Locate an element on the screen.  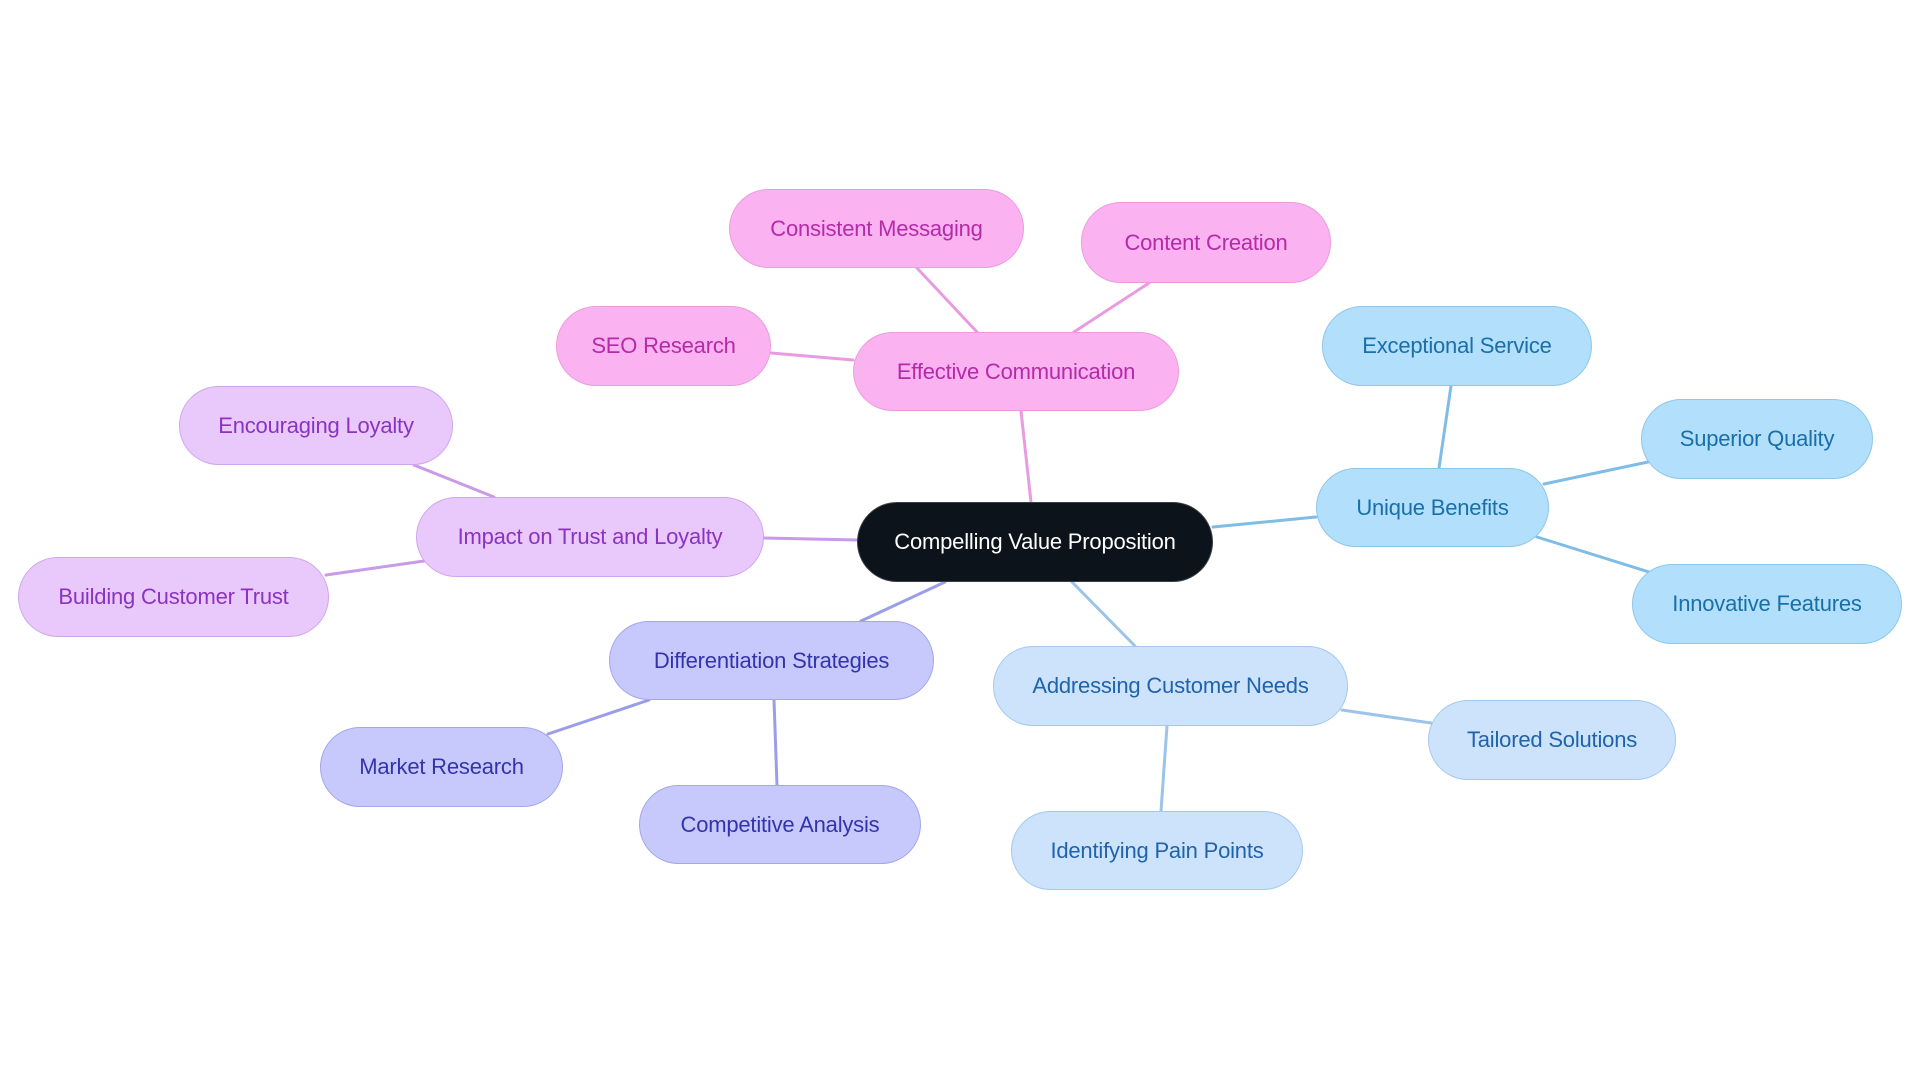
edge-unique-benefits is located at coordinates (1264, 522).